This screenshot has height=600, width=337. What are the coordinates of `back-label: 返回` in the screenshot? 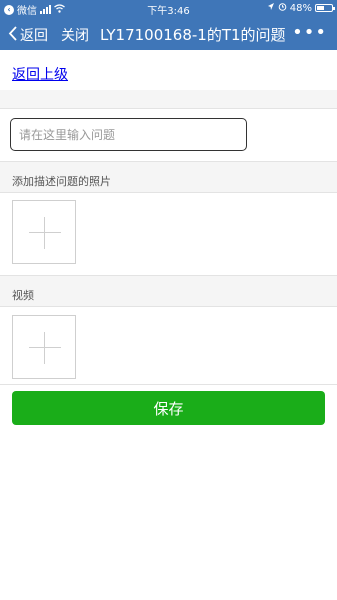 It's located at (34, 36).